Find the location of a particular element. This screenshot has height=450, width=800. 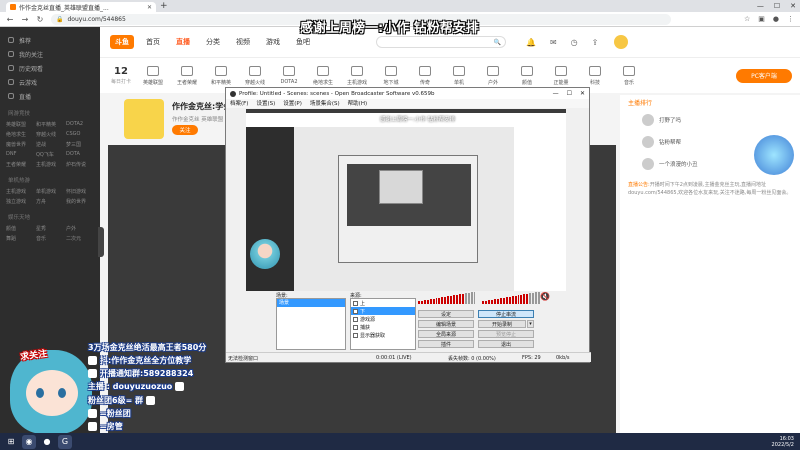

pc-client-button: PC客户端 is located at coordinates (764, 75).